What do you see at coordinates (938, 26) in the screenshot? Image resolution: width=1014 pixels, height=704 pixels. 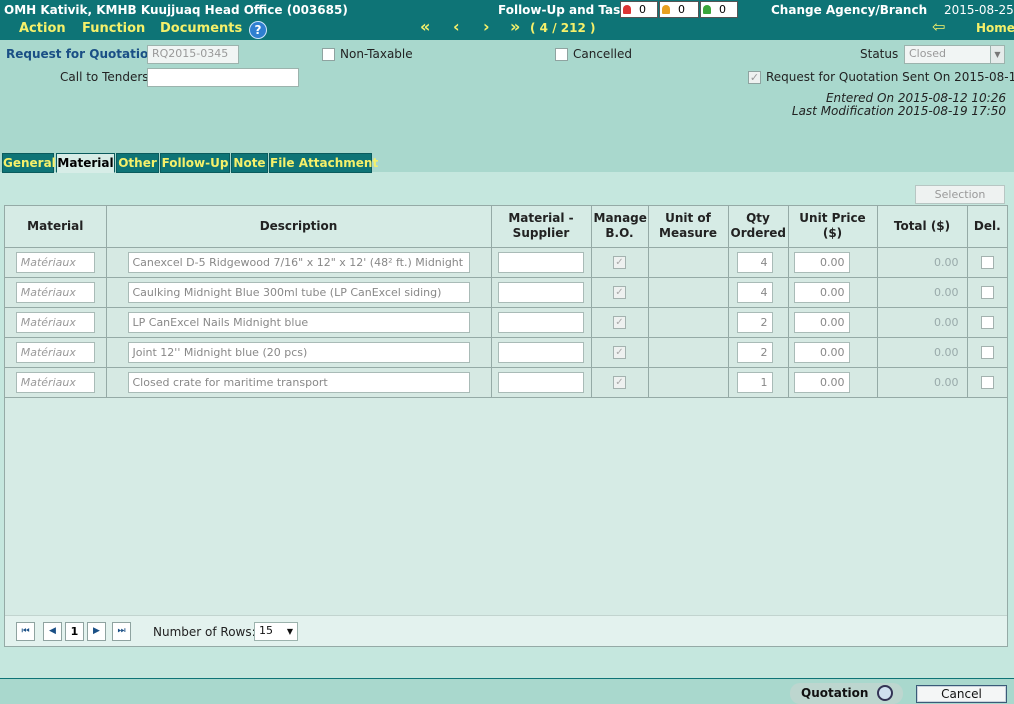 I see `back-arrow-icon: ⇦` at bounding box center [938, 26].